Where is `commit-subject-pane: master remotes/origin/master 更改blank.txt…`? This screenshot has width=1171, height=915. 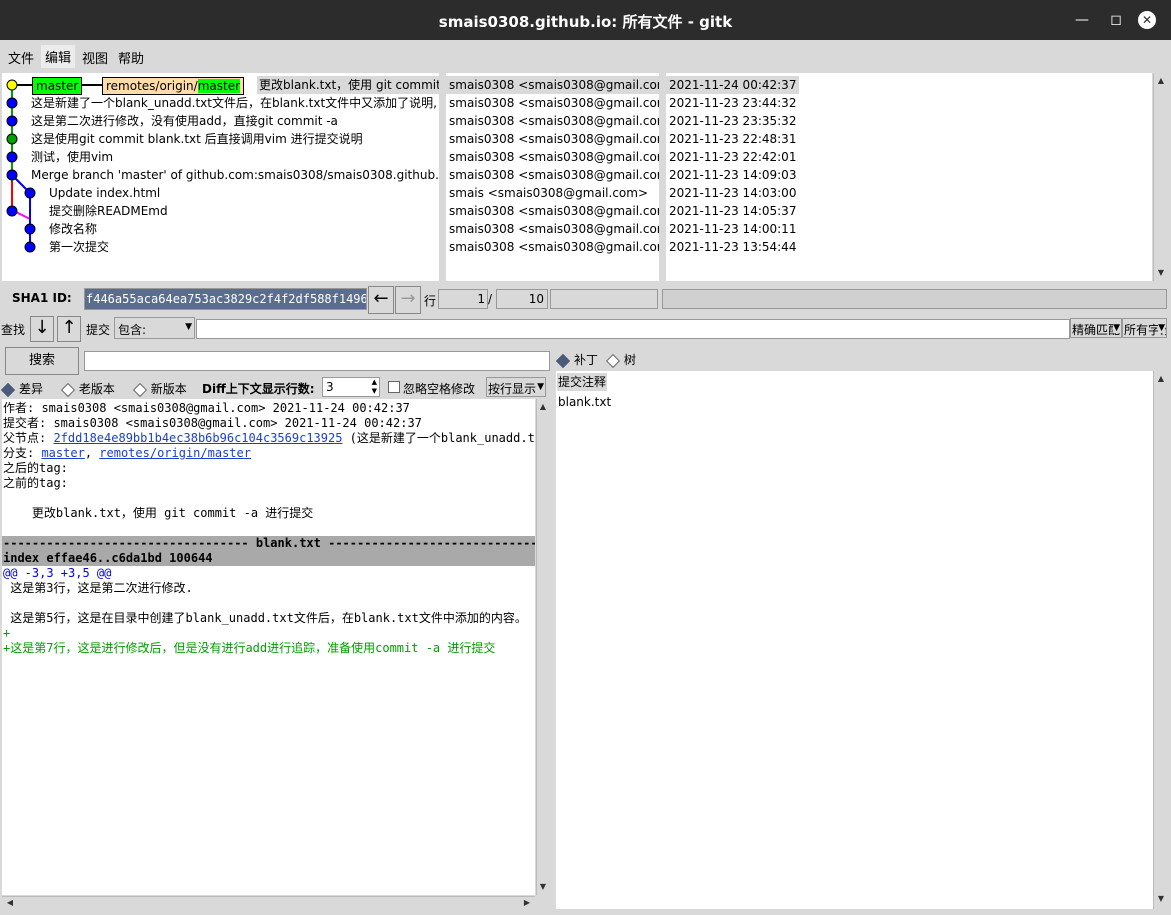
commit-subject-pane: master remotes/origin/master 更改blank.txt… is located at coordinates (220, 177).